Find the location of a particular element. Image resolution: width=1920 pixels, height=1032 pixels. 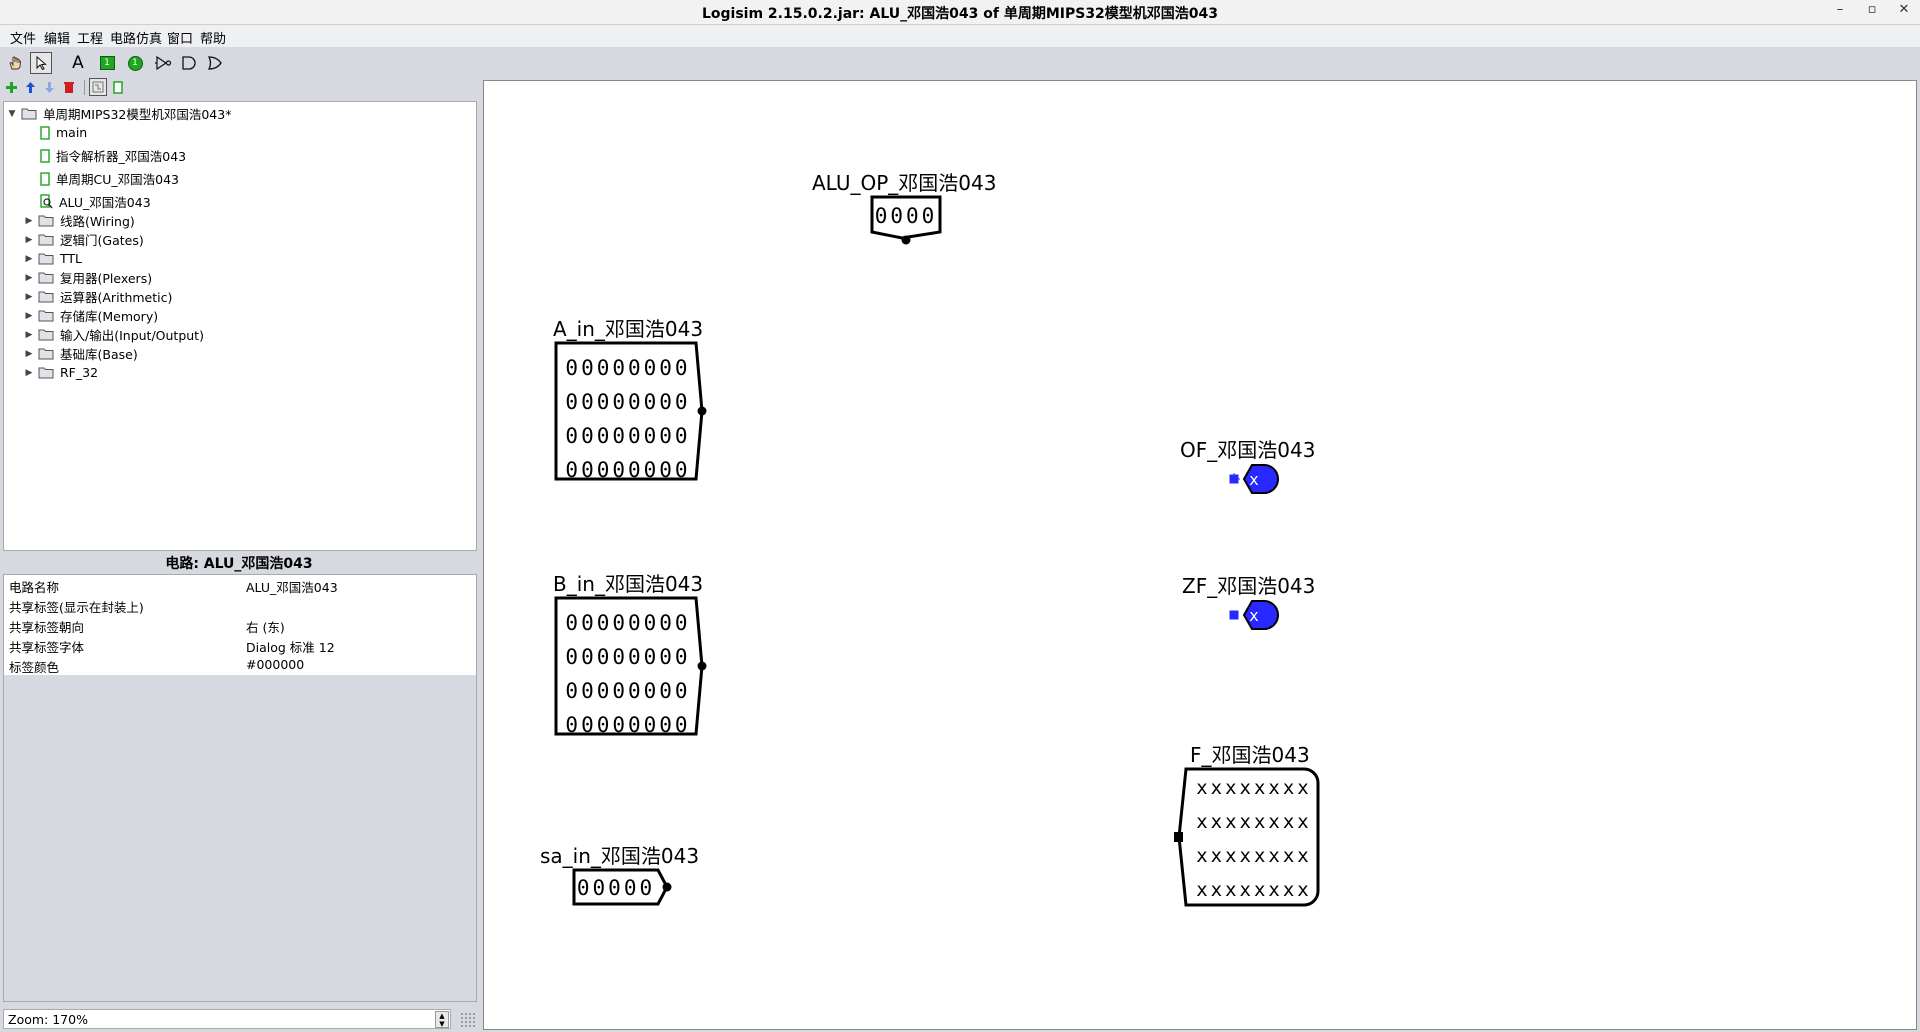

tree-lib-io: ▶ 输入/输出(Input/Output) is located at coordinates (114, 334).